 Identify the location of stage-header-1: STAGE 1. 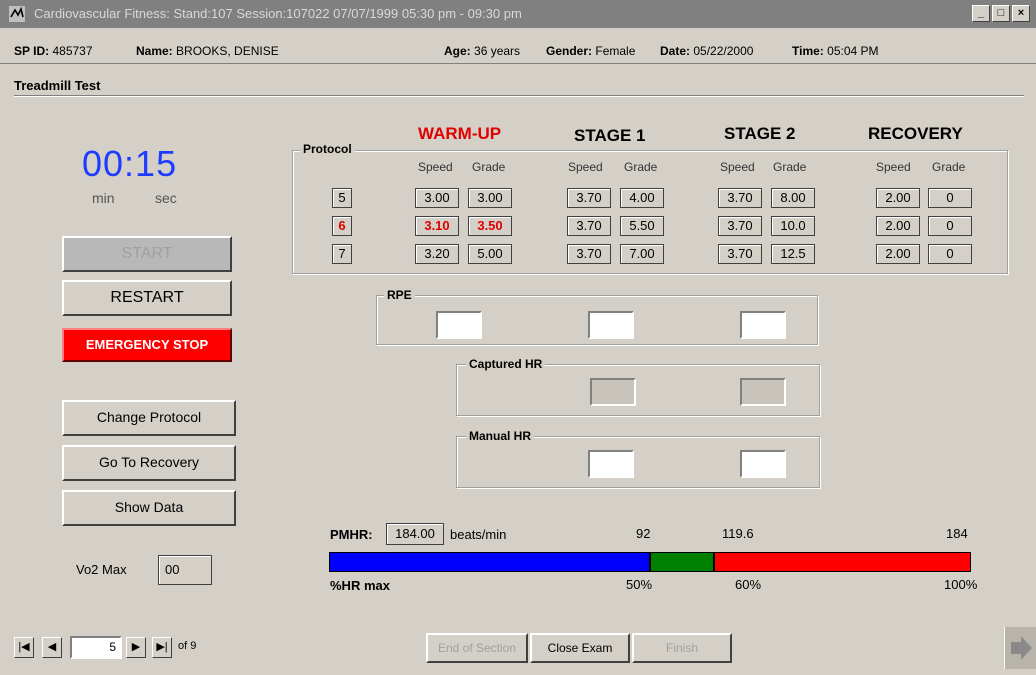
(610, 135).